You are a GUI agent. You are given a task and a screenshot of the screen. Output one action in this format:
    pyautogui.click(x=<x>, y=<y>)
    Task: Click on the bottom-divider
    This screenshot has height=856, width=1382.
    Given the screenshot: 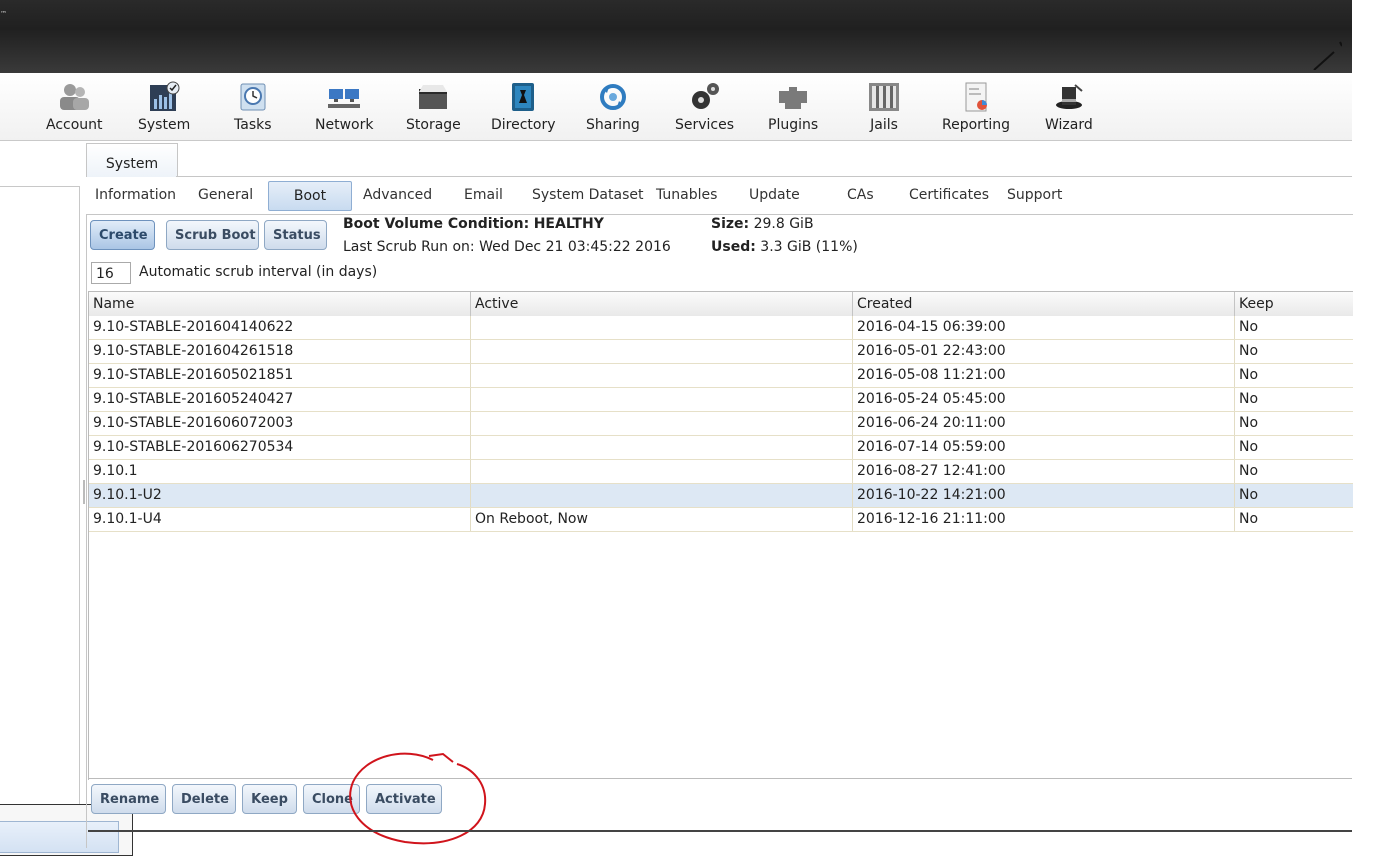 What is the action you would take?
    pyautogui.click(x=720, y=831)
    